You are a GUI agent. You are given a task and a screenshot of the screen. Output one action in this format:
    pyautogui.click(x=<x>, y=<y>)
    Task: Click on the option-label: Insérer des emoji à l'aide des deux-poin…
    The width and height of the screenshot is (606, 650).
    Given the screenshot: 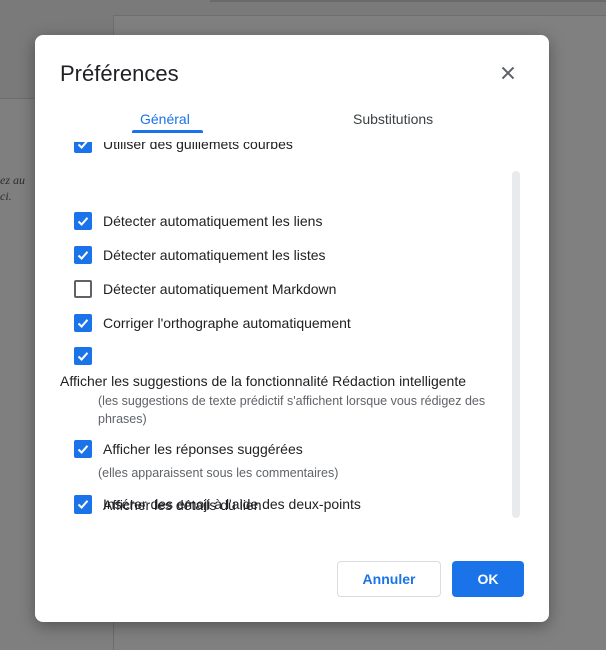 What is the action you would take?
    pyautogui.click(x=232, y=504)
    